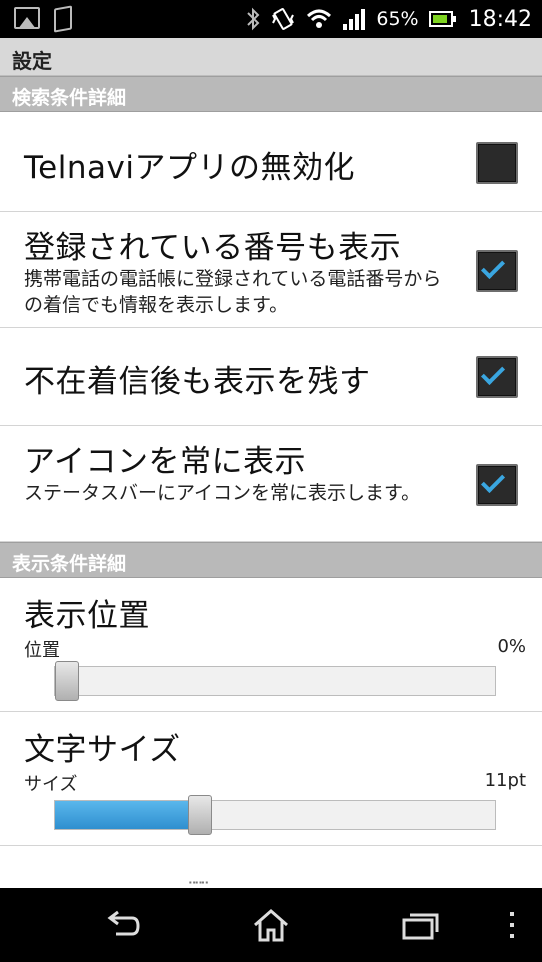 The height and width of the screenshot is (962, 542). I want to click on gallery-icon, so click(27, 18).